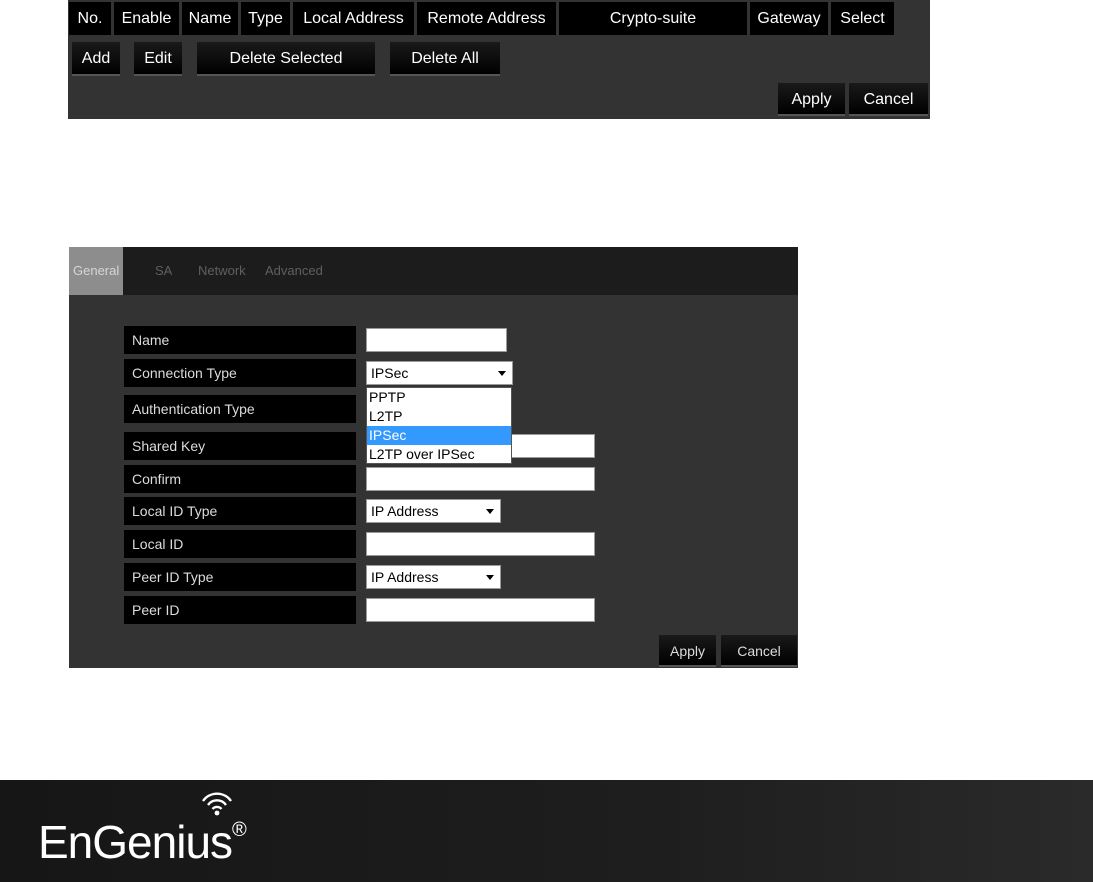  What do you see at coordinates (687, 651) in the screenshot?
I see `form-apply-button: Apply` at bounding box center [687, 651].